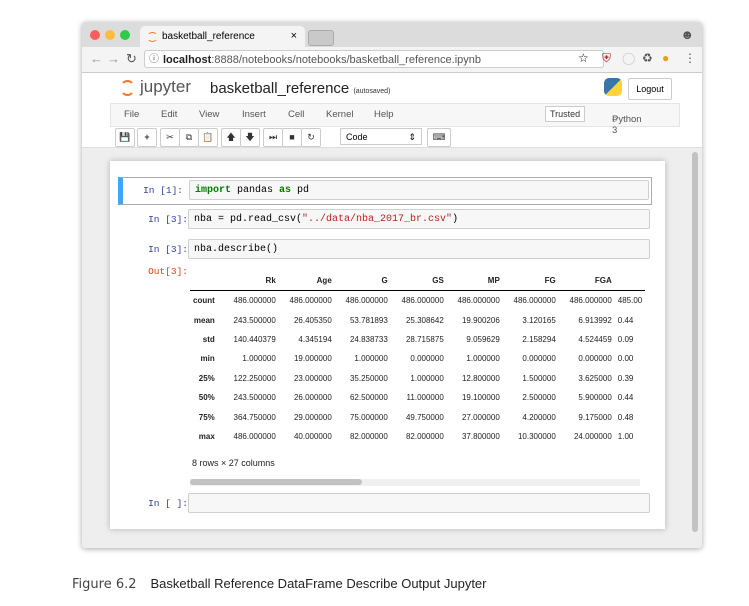 The image size is (749, 606). I want to click on input-prompt: In [3]:, so click(168, 249).